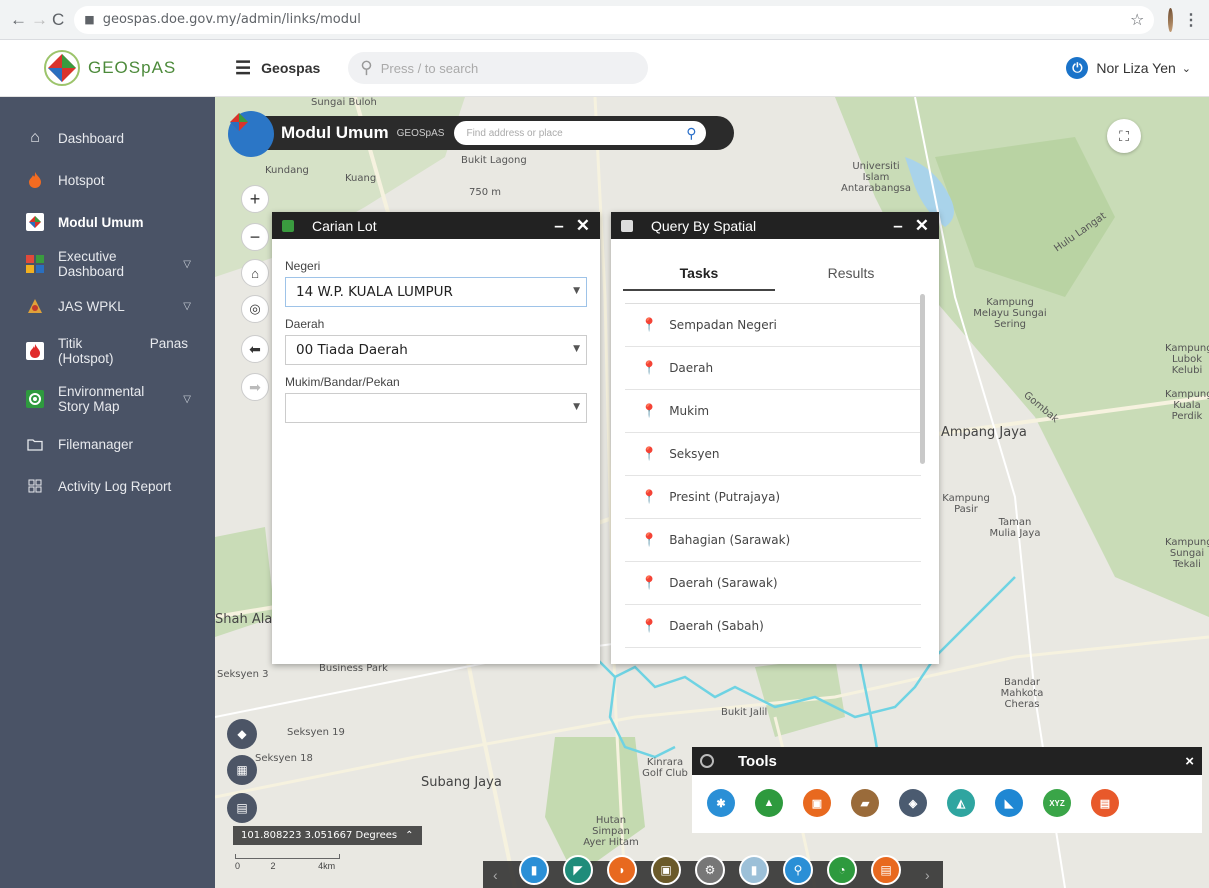 The height and width of the screenshot is (888, 1209). I want to click on xyz-icon: XYZ, so click(1057, 803).